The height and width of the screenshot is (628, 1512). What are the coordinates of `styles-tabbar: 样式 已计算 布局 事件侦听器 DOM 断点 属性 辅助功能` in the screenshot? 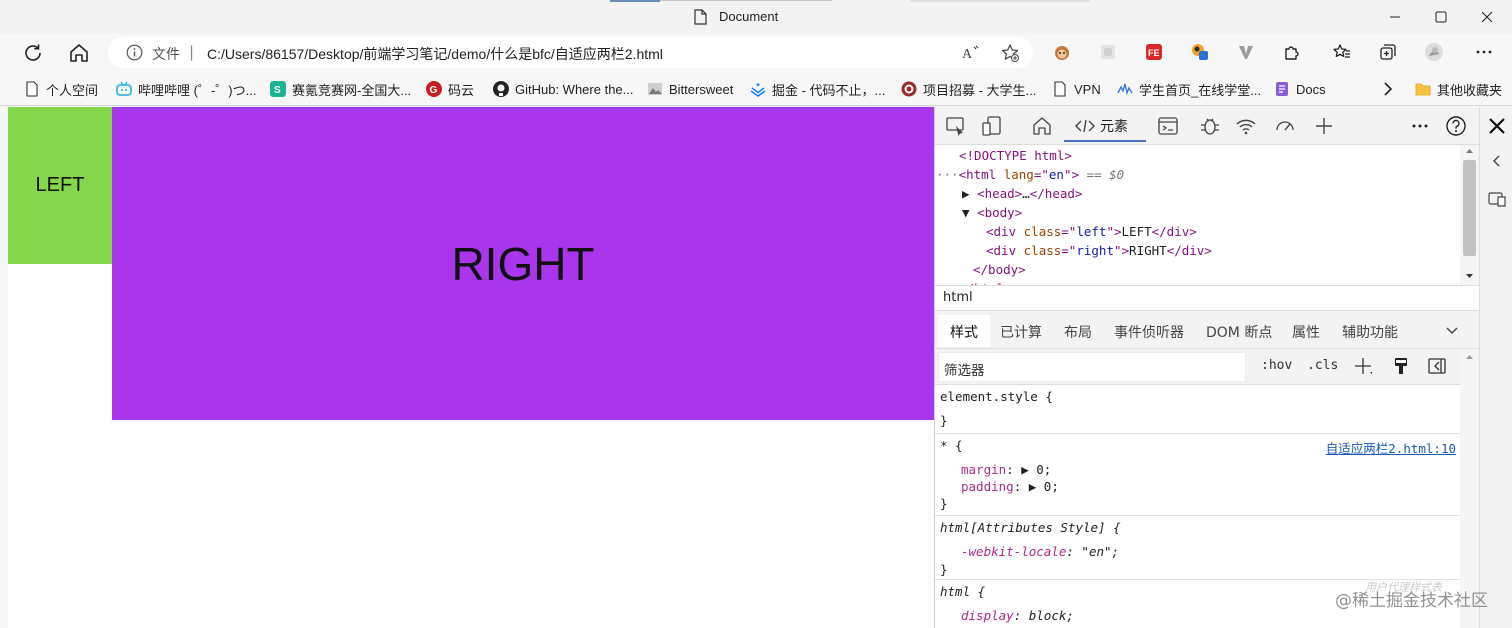 It's located at (1207, 330).